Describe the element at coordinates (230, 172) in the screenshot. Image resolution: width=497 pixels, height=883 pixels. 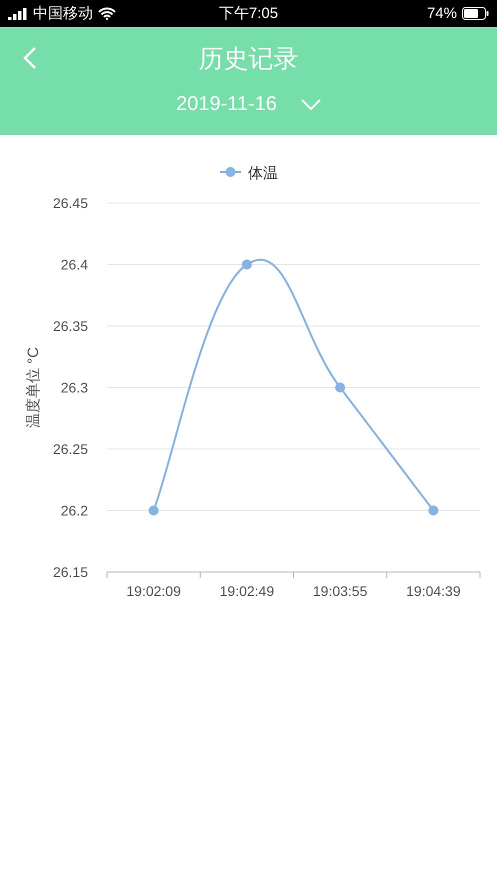
I see `legend-marker-icon` at that location.